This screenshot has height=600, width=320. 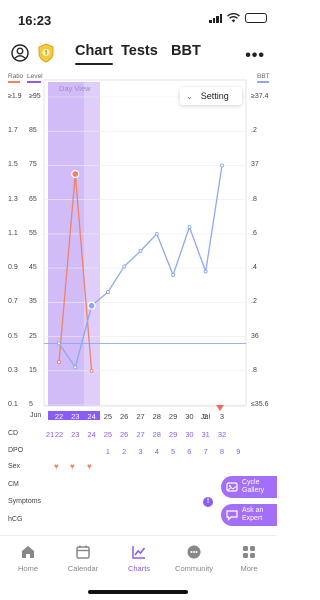 I want to click on month-jun: Jun, so click(x=36, y=415).